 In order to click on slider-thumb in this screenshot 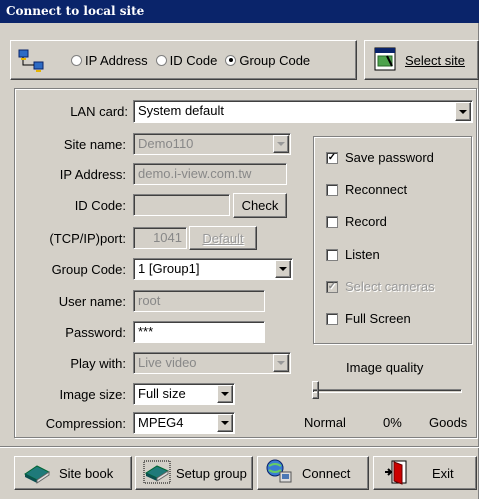, I will do `click(315, 390)`.